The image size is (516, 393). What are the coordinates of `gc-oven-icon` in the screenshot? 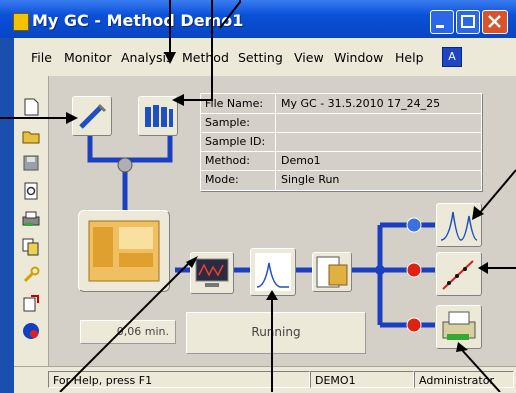 It's located at (124, 251).